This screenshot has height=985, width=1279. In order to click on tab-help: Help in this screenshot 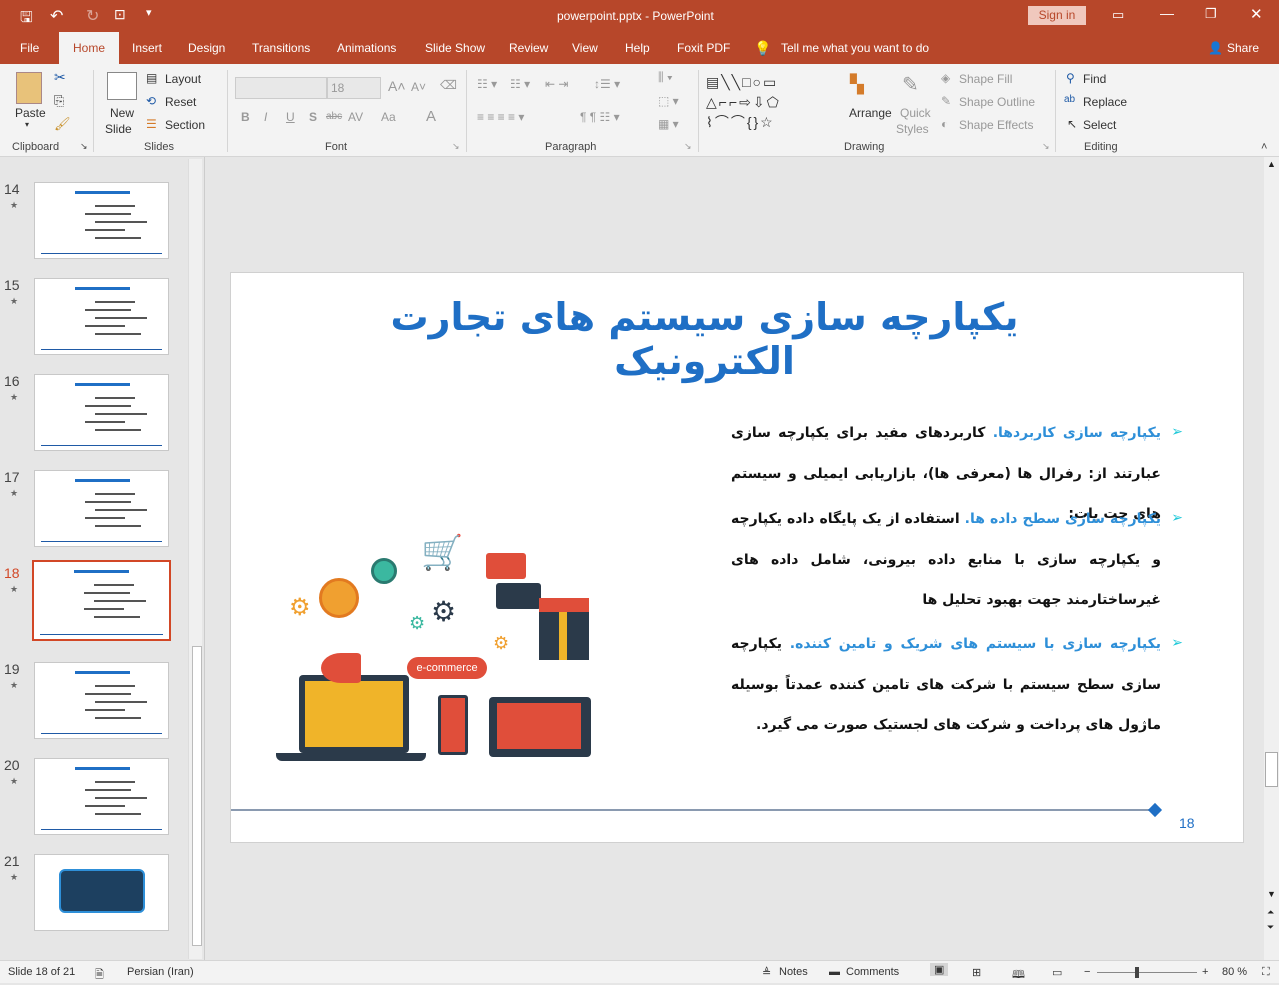, I will do `click(637, 48)`.